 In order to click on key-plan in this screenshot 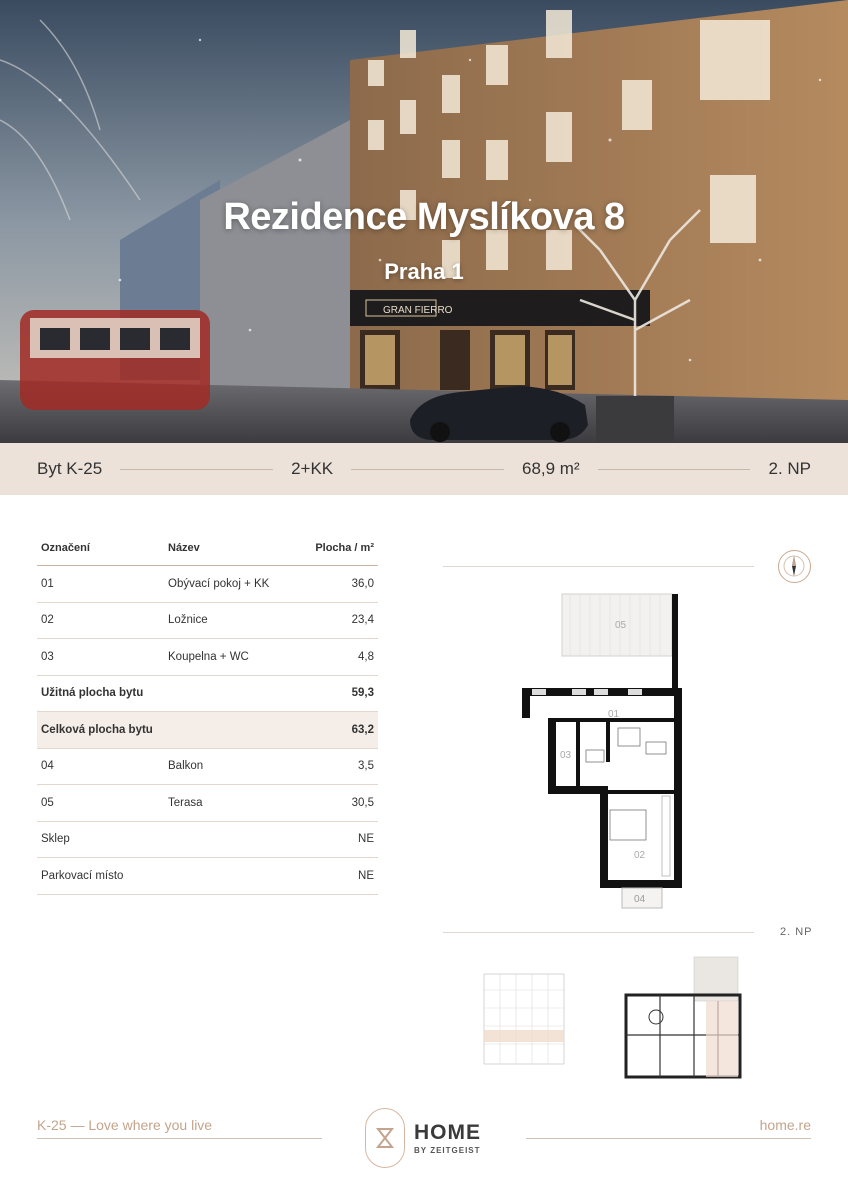, I will do `click(683, 1017)`.